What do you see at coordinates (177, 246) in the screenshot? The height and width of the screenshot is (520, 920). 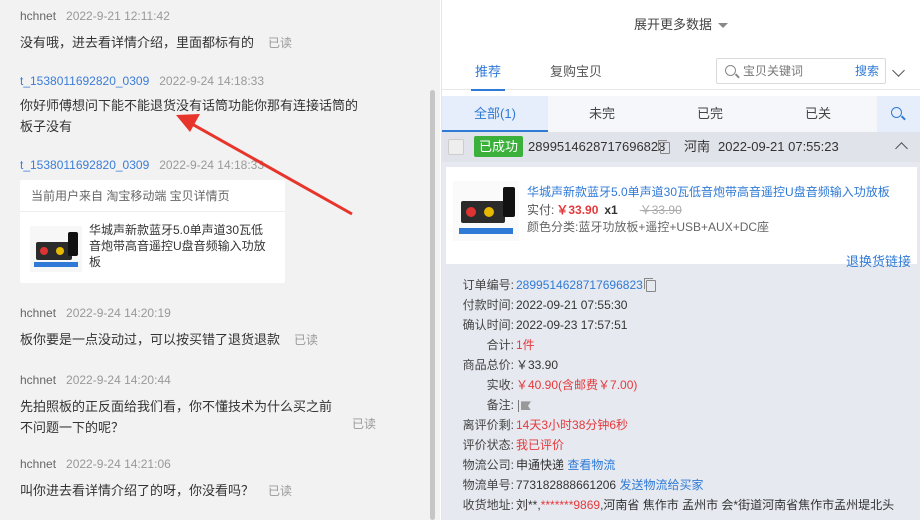 I see `card-product-title: 华城声新款蓝牙5.0单声道30瓦低音炮带高音遥控U盘音频输入功放板` at bounding box center [177, 246].